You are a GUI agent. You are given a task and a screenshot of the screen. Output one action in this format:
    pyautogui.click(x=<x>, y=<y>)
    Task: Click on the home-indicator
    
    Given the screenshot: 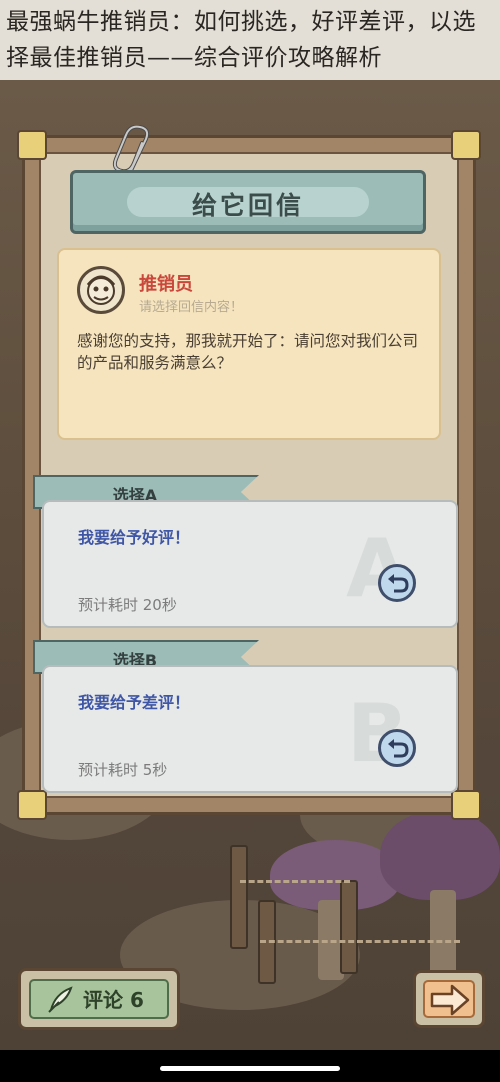 What is the action you would take?
    pyautogui.click(x=250, y=1068)
    